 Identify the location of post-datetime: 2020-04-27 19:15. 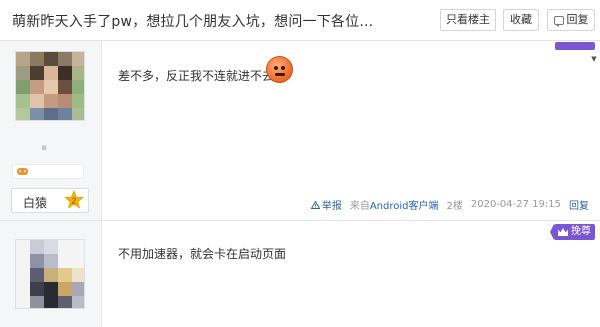
(515, 204).